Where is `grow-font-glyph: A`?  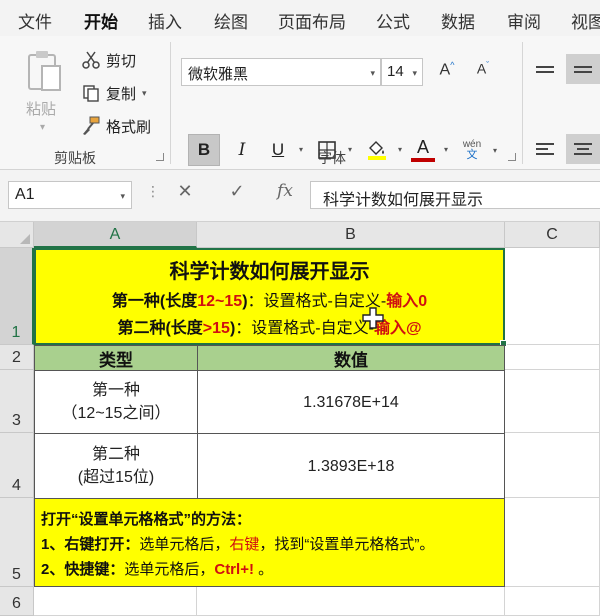
grow-font-glyph: A is located at coordinates (445, 70).